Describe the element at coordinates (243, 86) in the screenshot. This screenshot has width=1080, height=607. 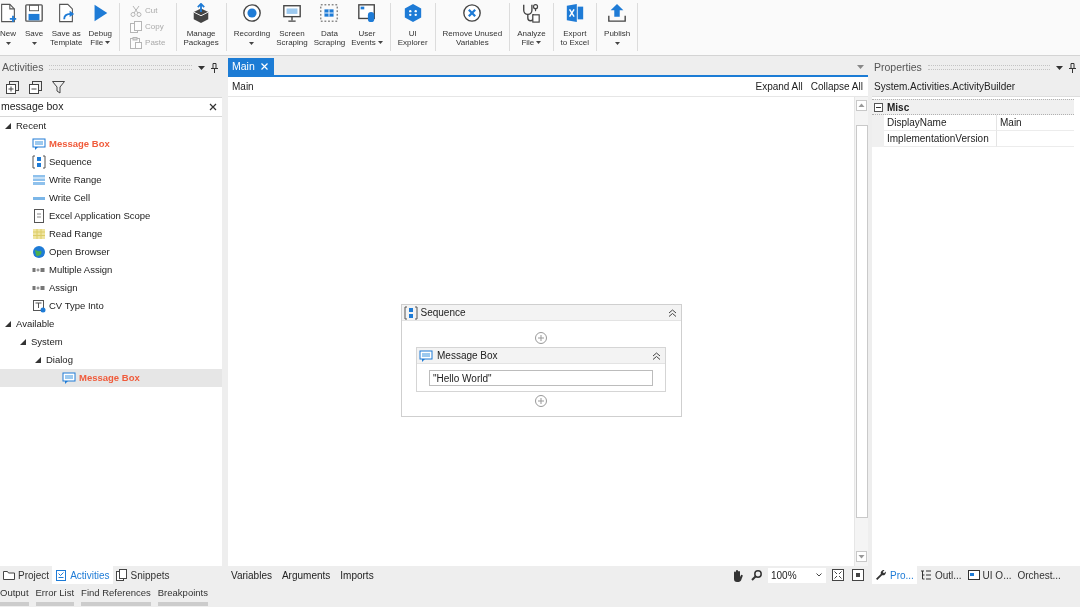
I see `breadcrumb-item: Main` at that location.